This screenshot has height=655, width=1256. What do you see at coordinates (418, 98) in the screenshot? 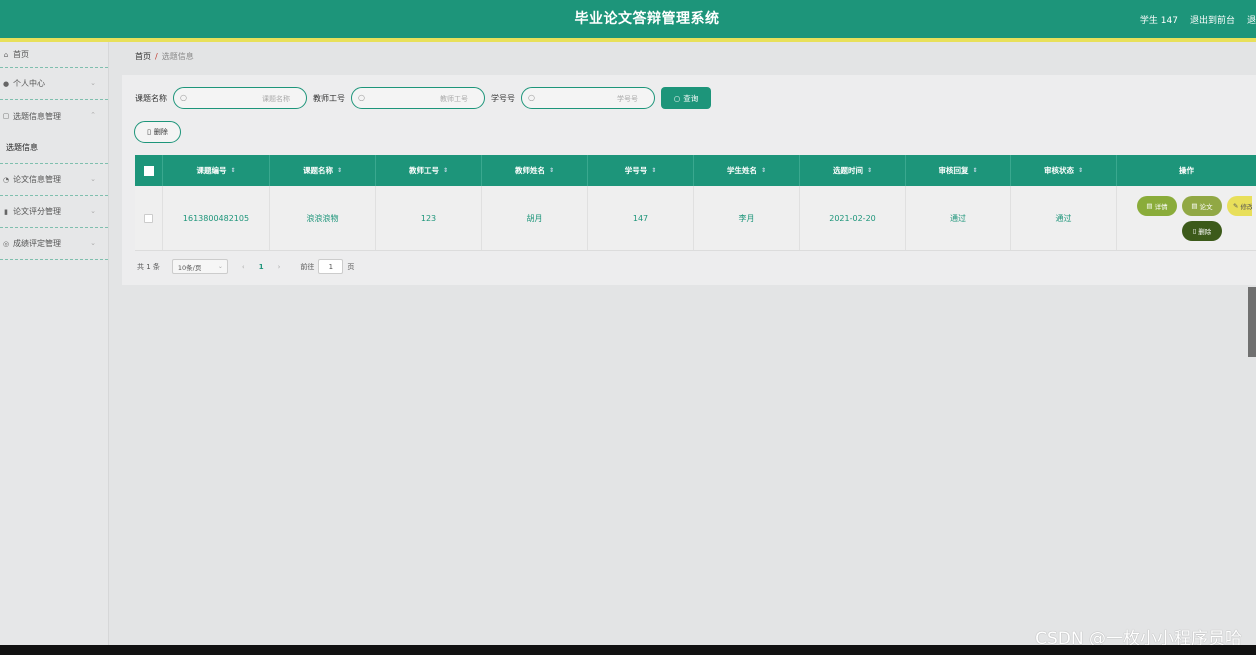
I see `teacher-id-input: ○ 教师工号` at bounding box center [418, 98].